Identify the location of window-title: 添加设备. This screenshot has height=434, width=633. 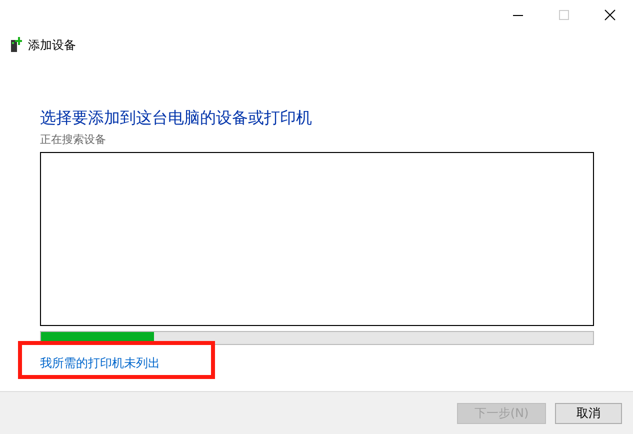
(52, 45).